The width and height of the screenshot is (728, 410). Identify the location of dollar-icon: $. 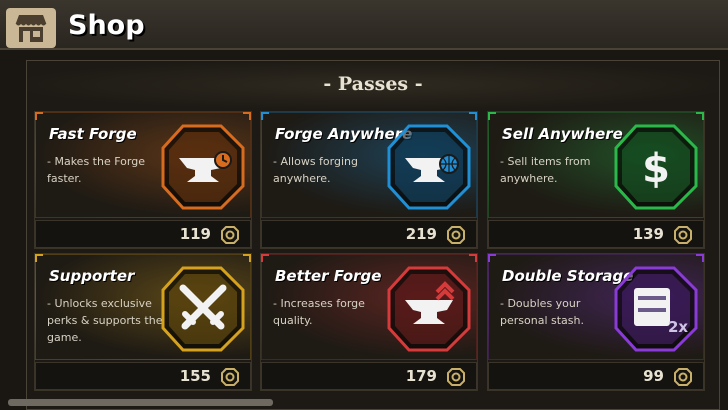
(657, 169).